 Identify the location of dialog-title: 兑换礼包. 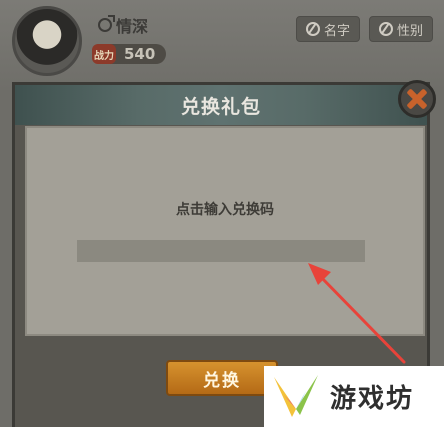
(220, 106).